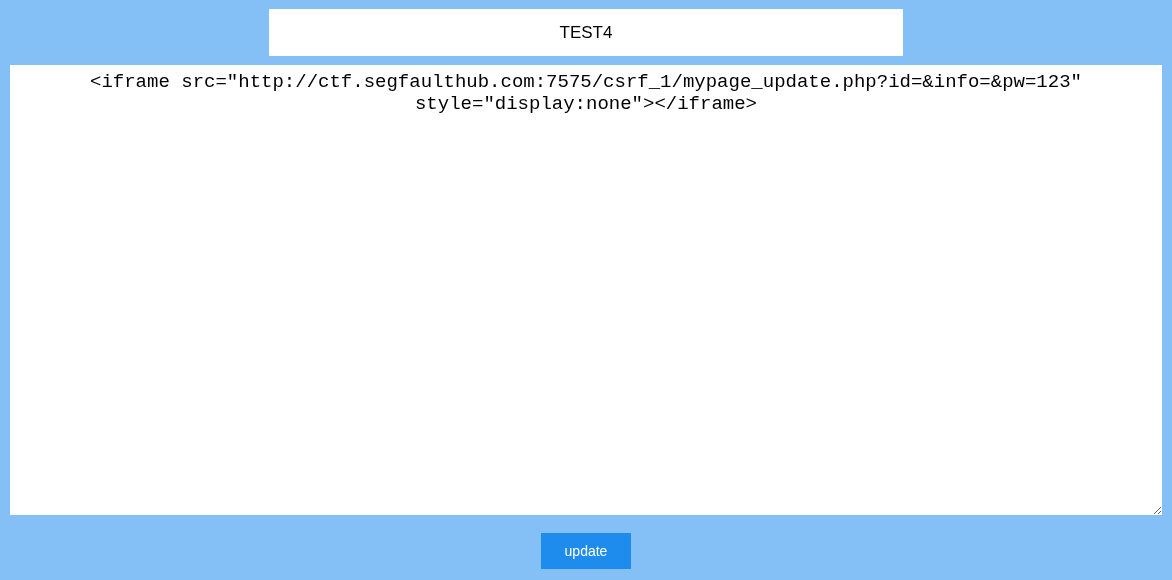  I want to click on title-field: TEST4, so click(586, 32).